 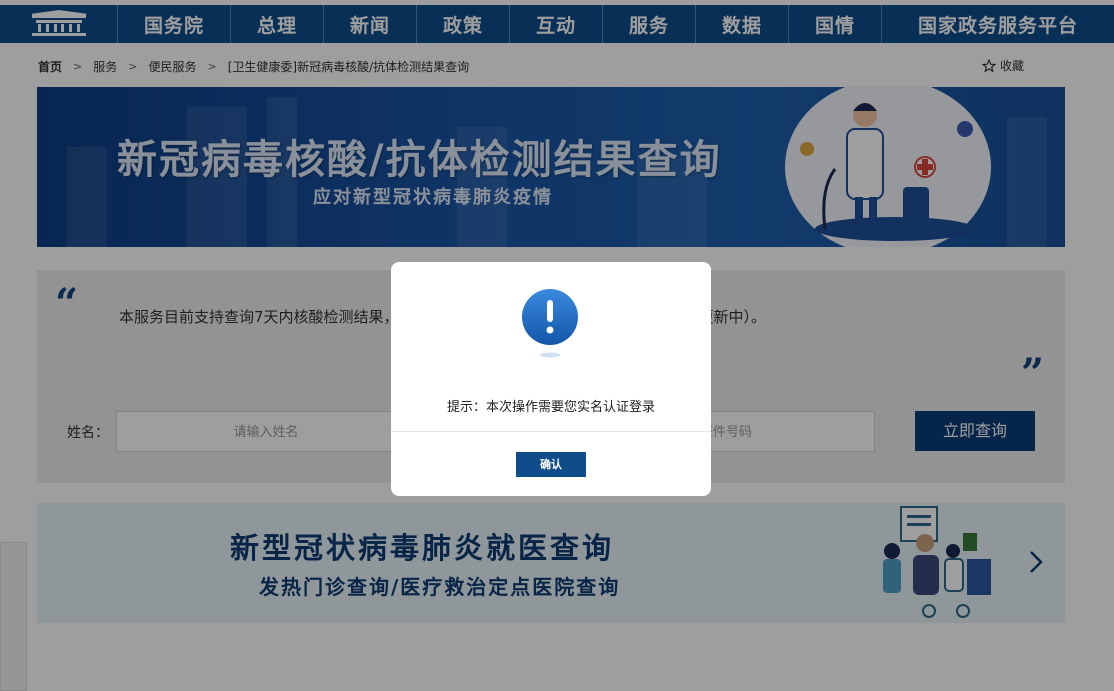 What do you see at coordinates (551, 431) in the screenshot?
I see `dialog-divider` at bounding box center [551, 431].